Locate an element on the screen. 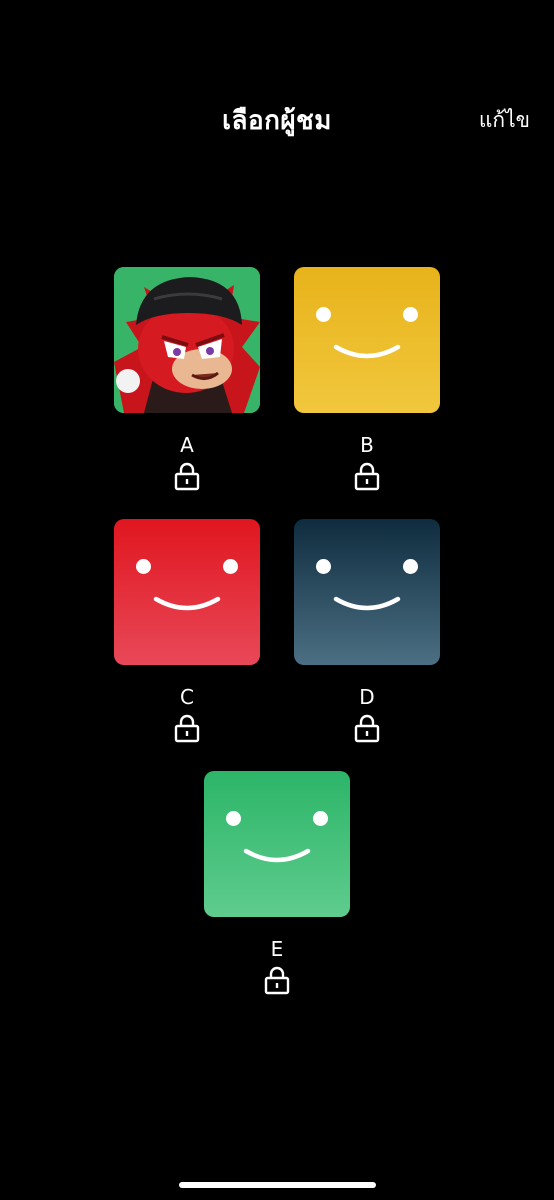  header: เลือกผู้ชม แก้ไข is located at coordinates (277, 80).